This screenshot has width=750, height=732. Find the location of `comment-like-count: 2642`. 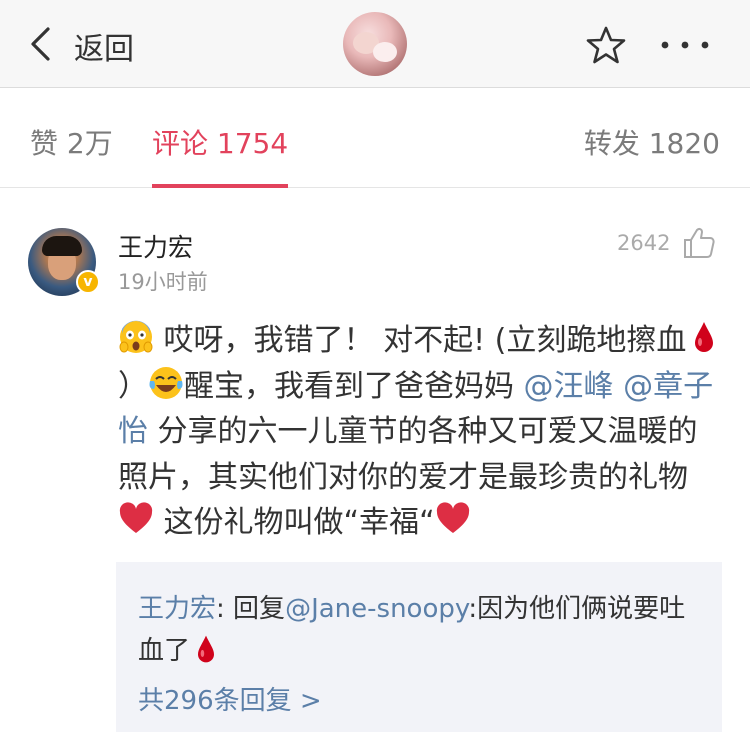

comment-like-count: 2642 is located at coordinates (643, 243).